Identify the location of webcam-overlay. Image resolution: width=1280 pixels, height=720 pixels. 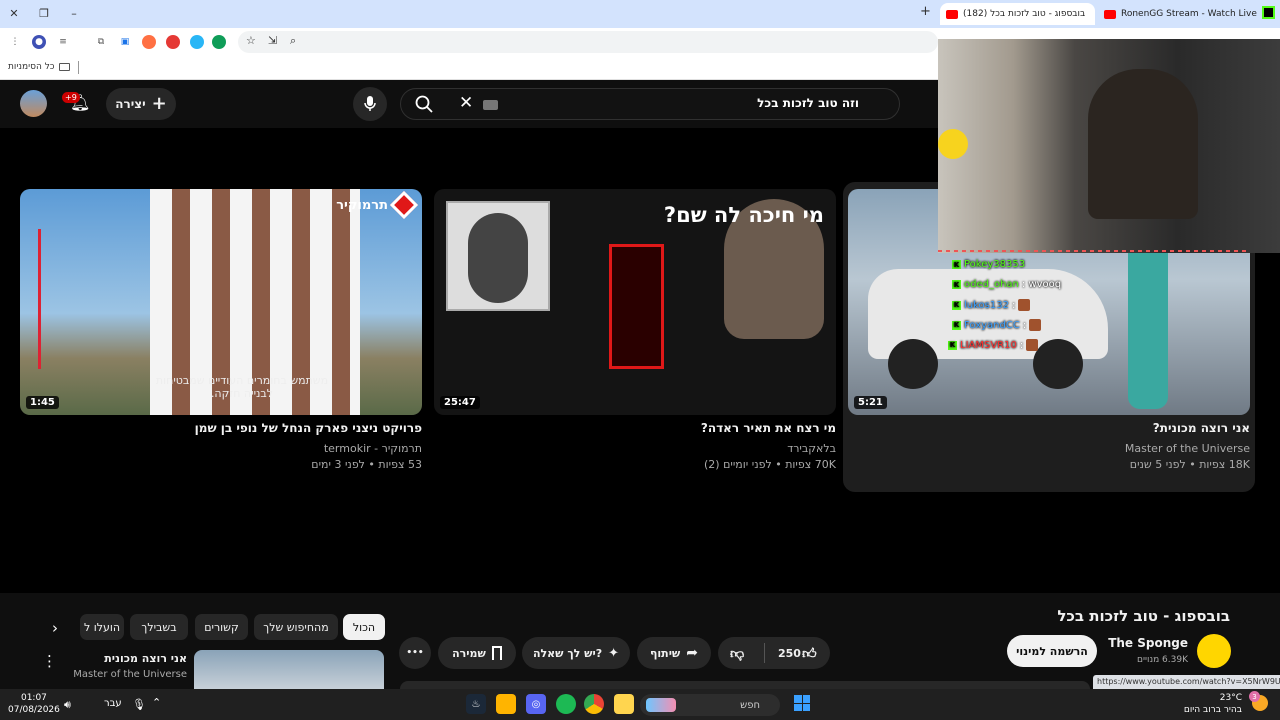
(1109, 146).